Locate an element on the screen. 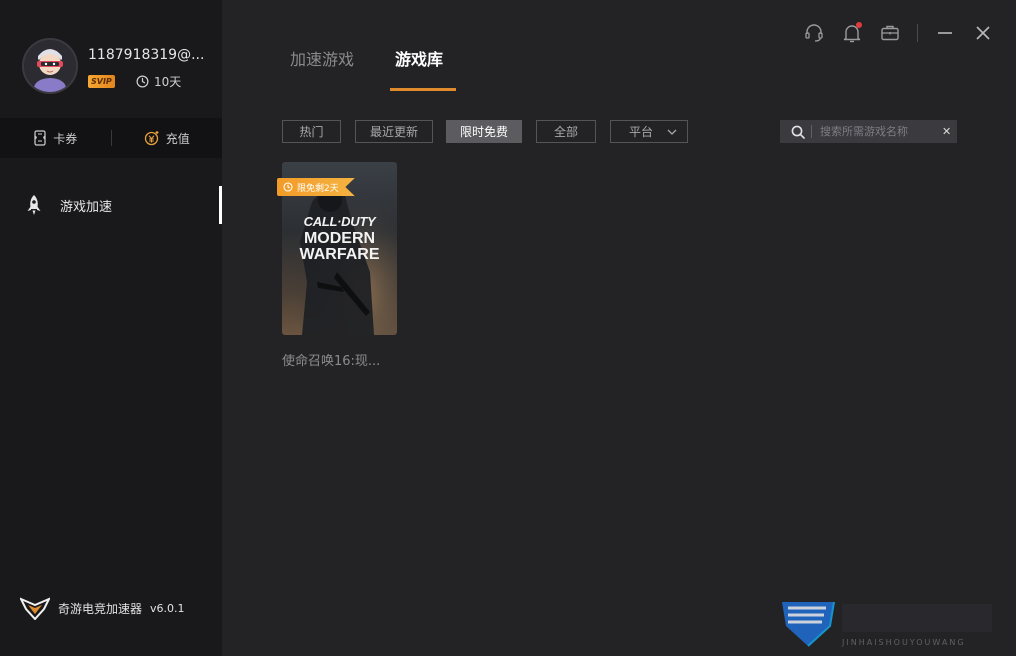 The width and height of the screenshot is (1016, 656). minimize-button is located at coordinates (945, 33).